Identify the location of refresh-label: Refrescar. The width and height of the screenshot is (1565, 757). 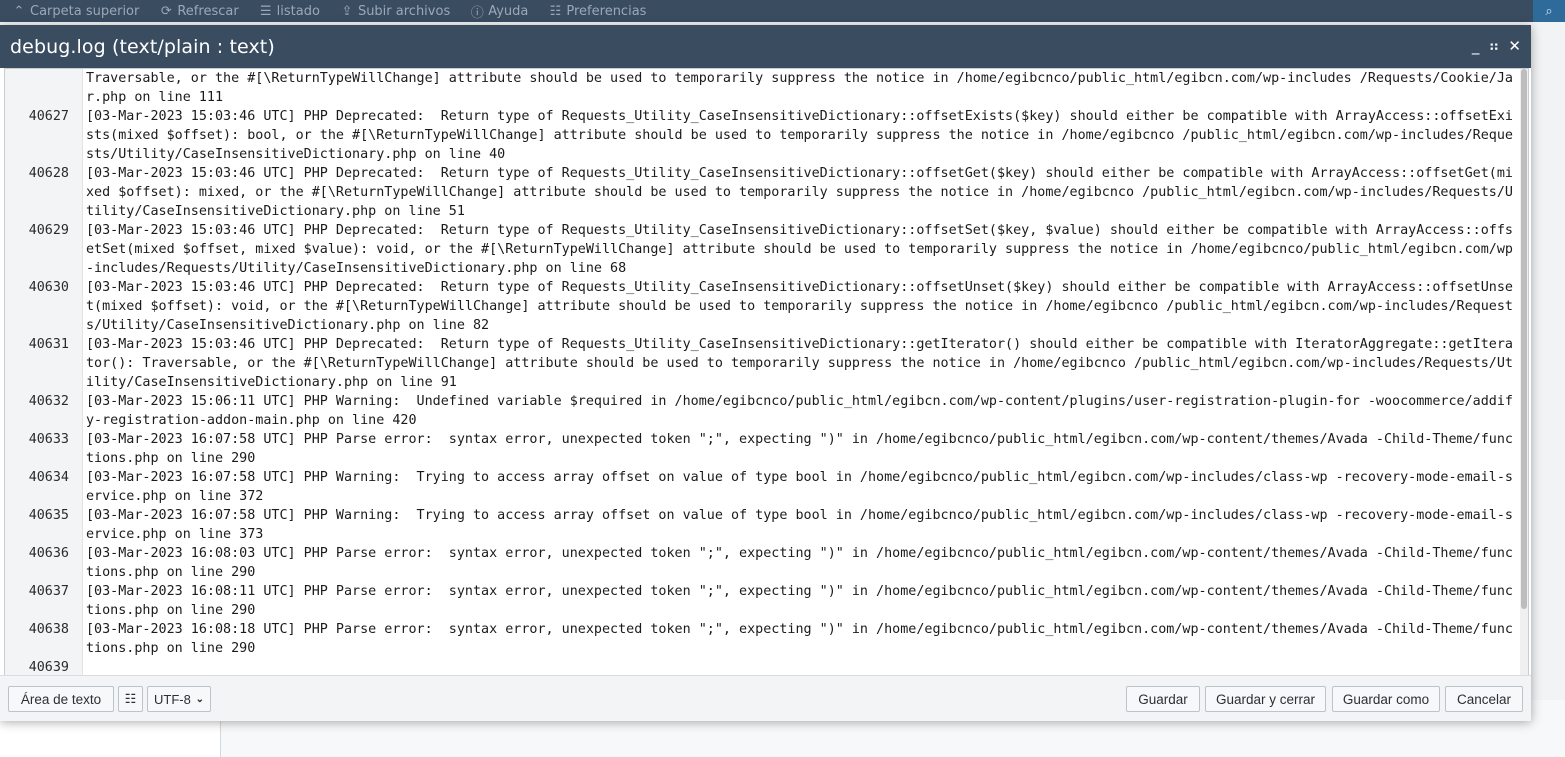
(208, 11).